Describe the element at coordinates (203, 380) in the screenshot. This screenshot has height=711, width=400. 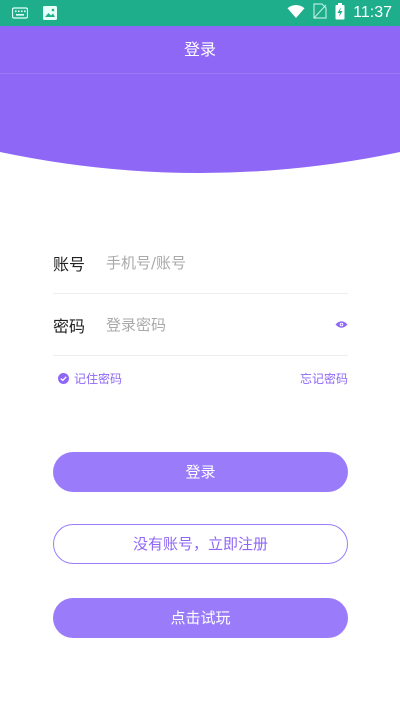
I see `login-options: 记住密码 忘记密码` at that location.